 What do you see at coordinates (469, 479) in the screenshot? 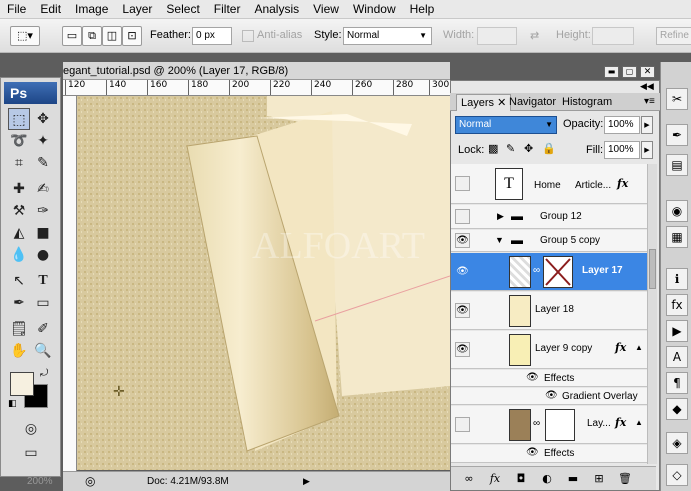
I see `link-layers-icon: ∞` at bounding box center [469, 479].